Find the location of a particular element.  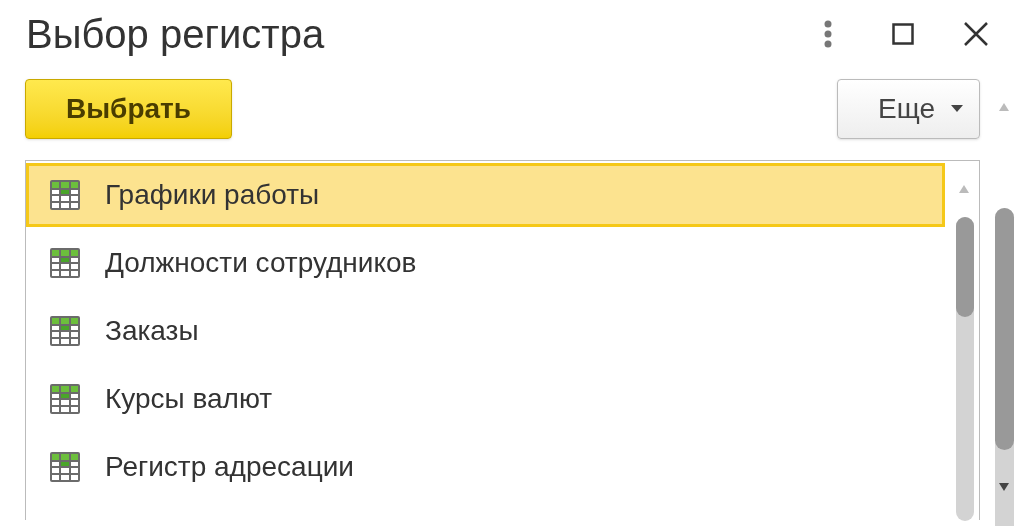

more-options-icon is located at coordinates (828, 33).